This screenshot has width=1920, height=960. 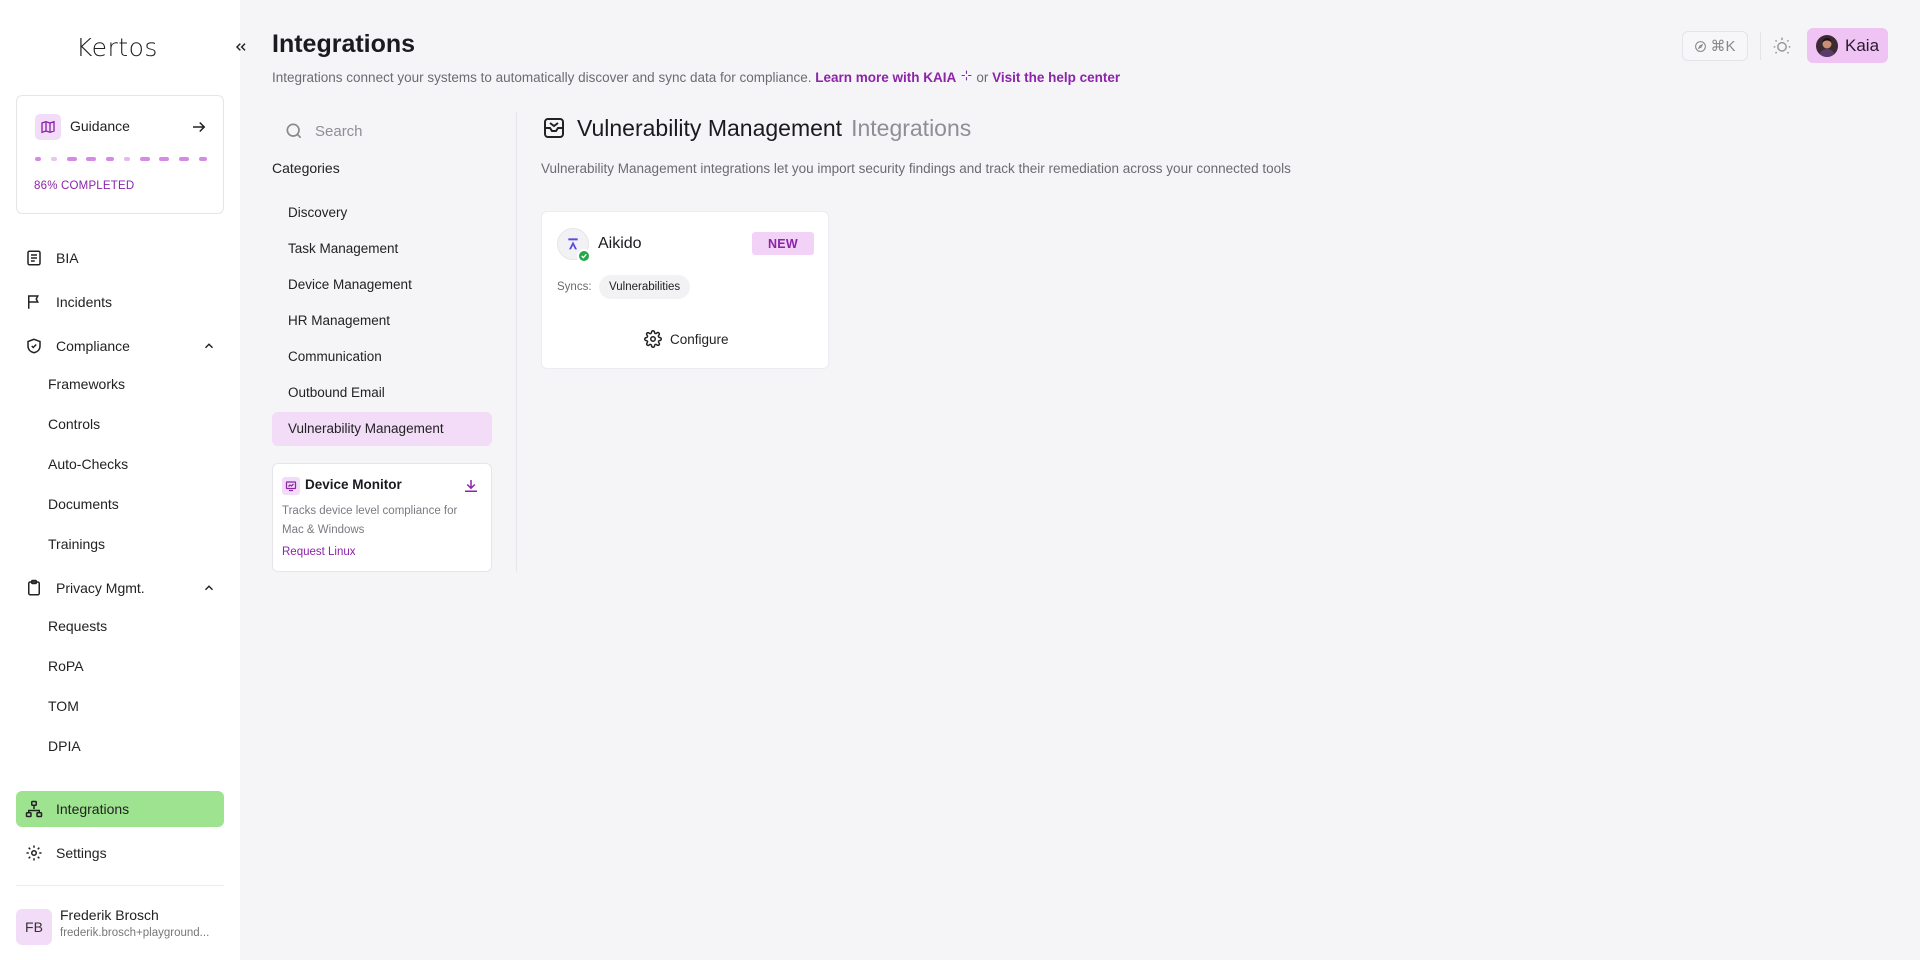 I want to click on sidebar-item-integrations: Integrations, so click(x=120, y=809).